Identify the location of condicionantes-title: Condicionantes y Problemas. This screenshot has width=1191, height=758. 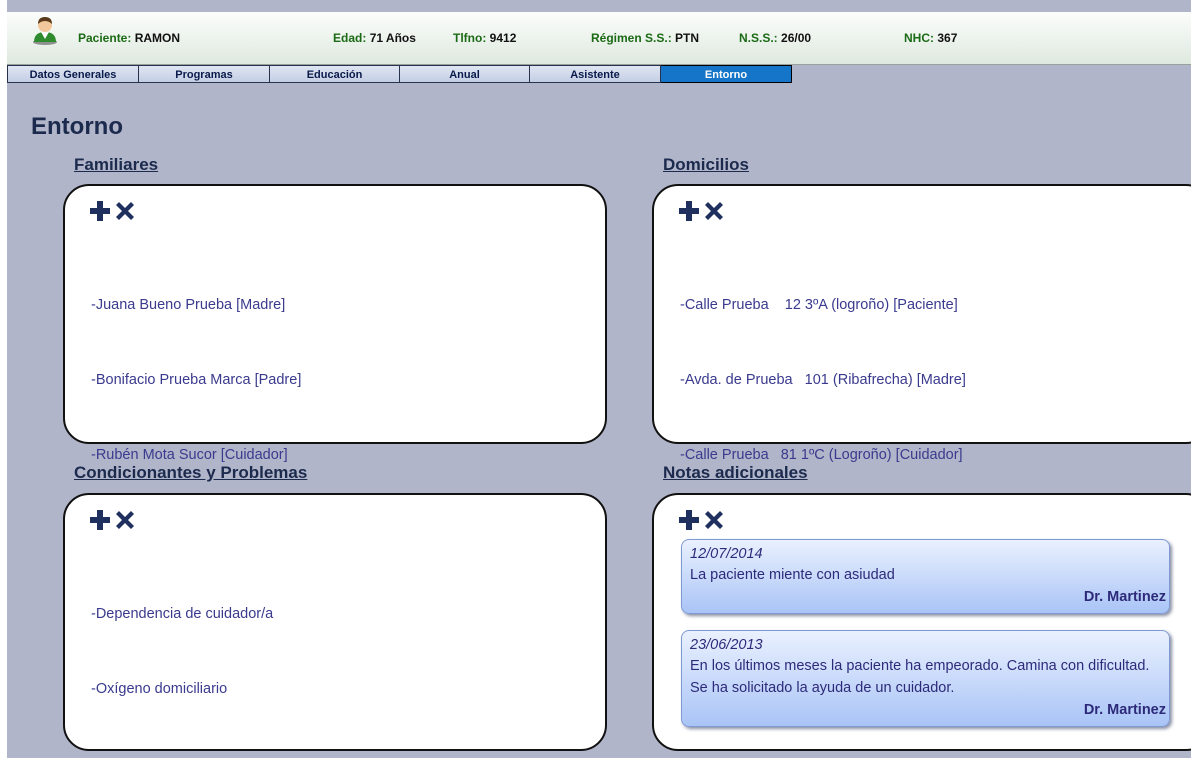
(191, 472).